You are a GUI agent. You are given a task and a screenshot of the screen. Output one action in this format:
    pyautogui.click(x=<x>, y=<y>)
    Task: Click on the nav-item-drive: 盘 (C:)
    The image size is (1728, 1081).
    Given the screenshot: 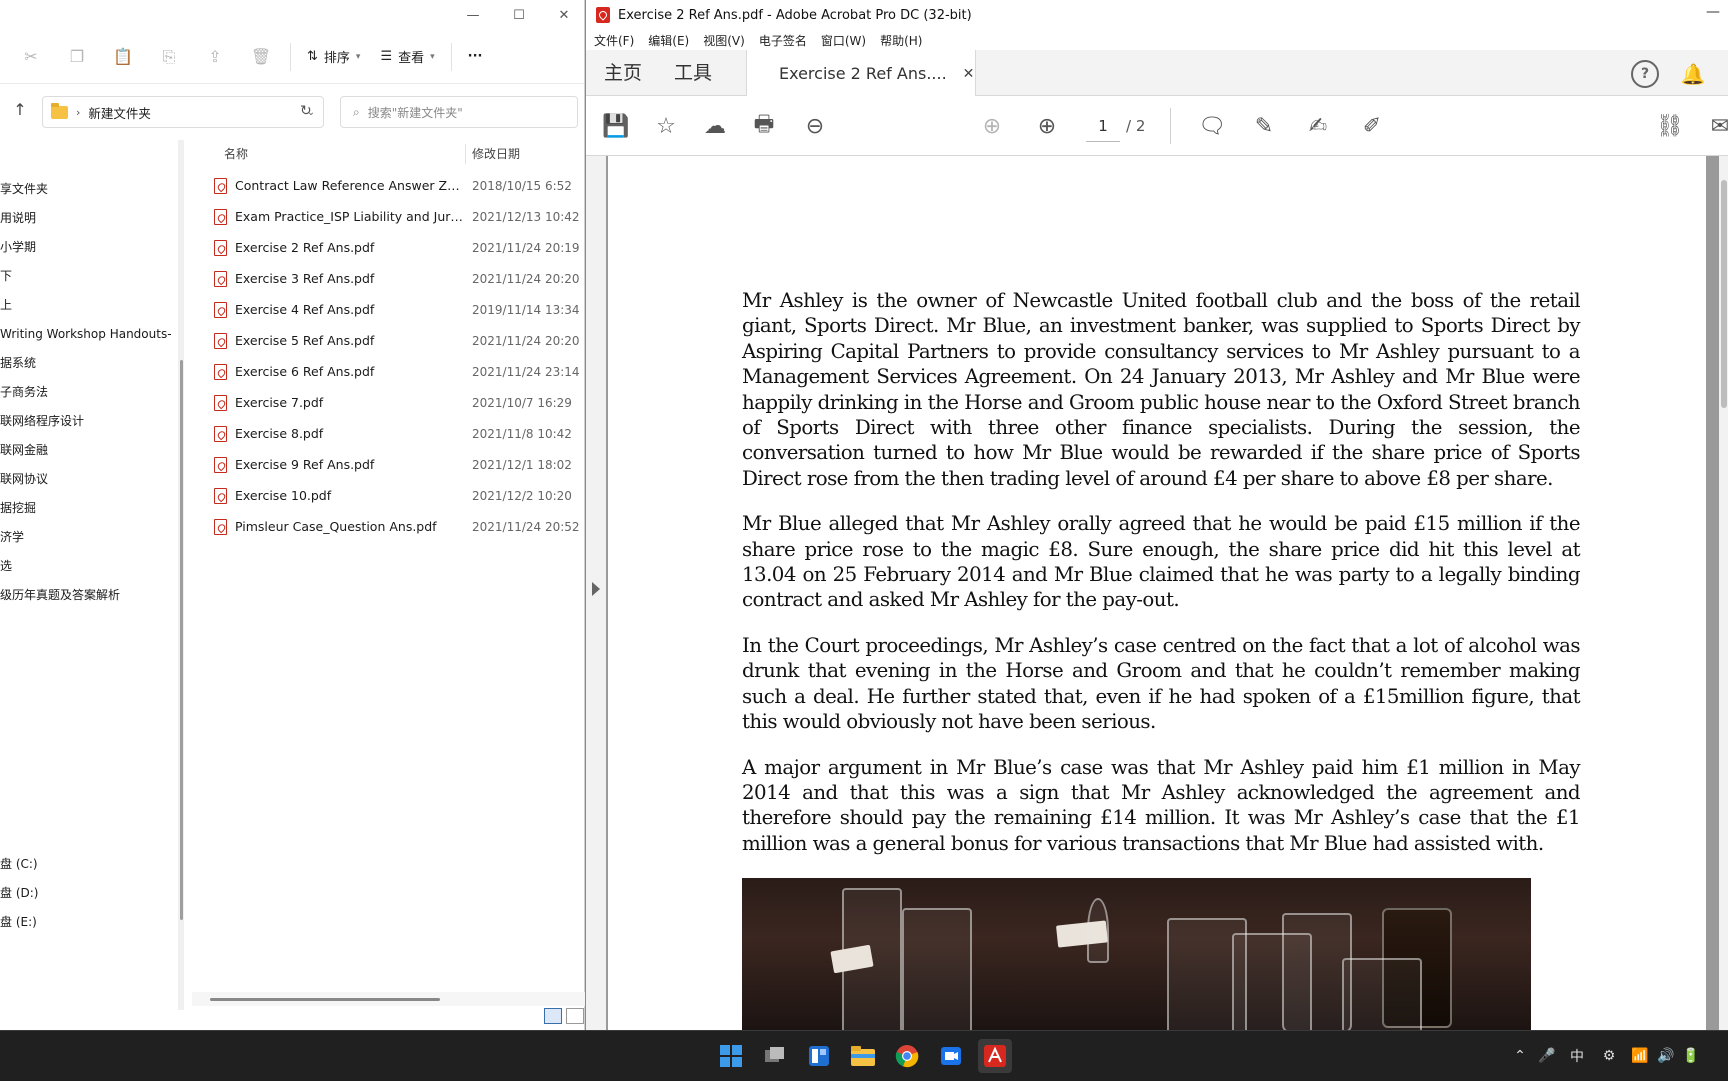 What is the action you would take?
    pyautogui.click(x=19, y=864)
    